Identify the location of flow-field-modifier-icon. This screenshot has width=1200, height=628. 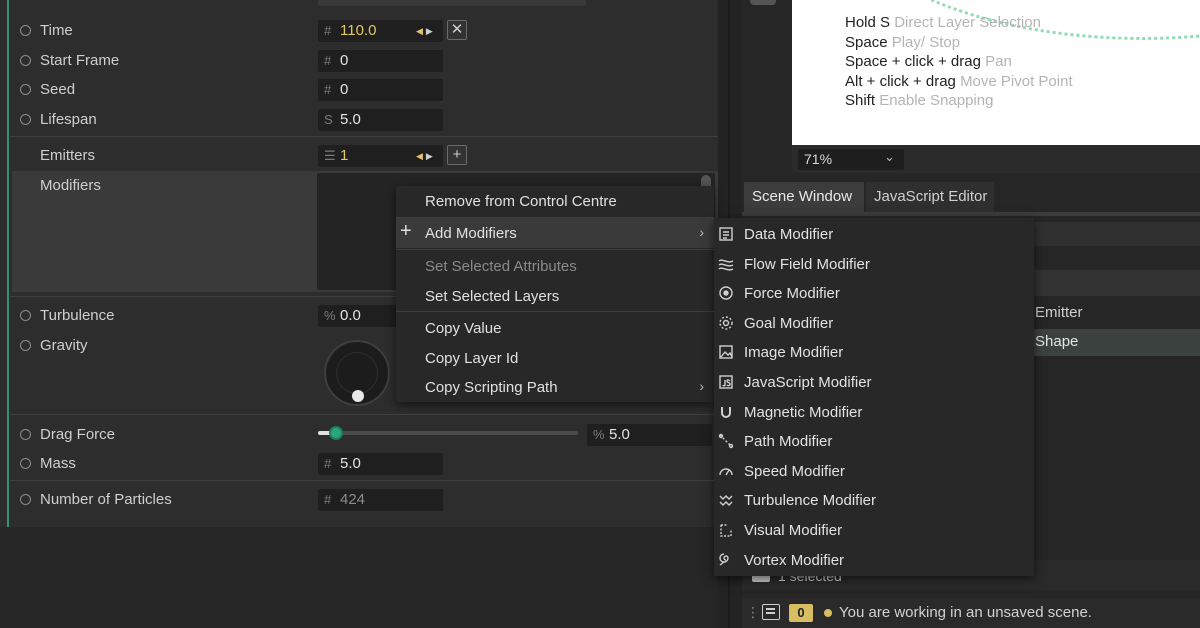
(726, 264).